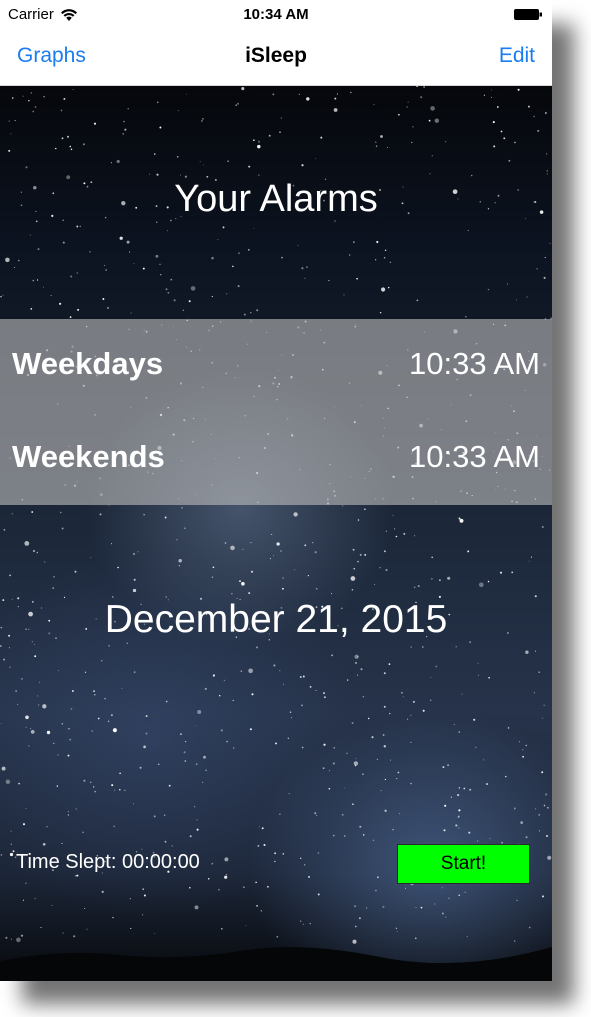 The height and width of the screenshot is (1017, 591). I want to click on status-bar: Carrier 10:34 AM, so click(276, 15).